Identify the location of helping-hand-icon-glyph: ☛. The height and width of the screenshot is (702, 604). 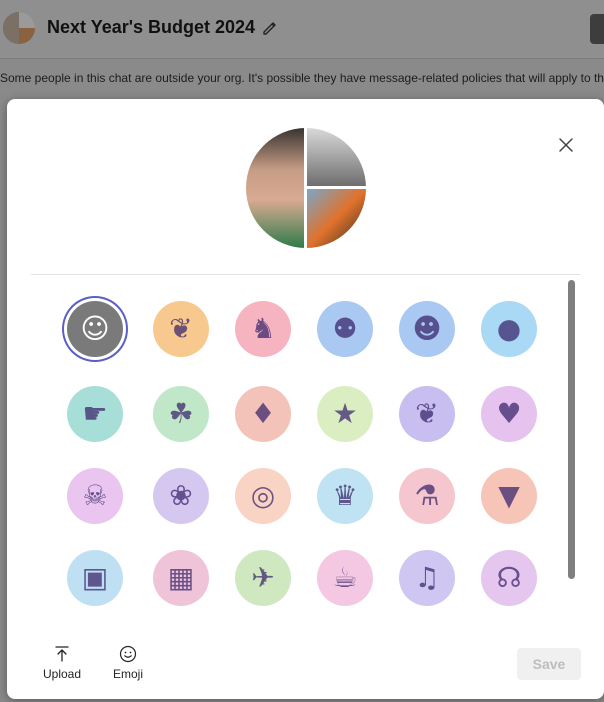
(95, 413).